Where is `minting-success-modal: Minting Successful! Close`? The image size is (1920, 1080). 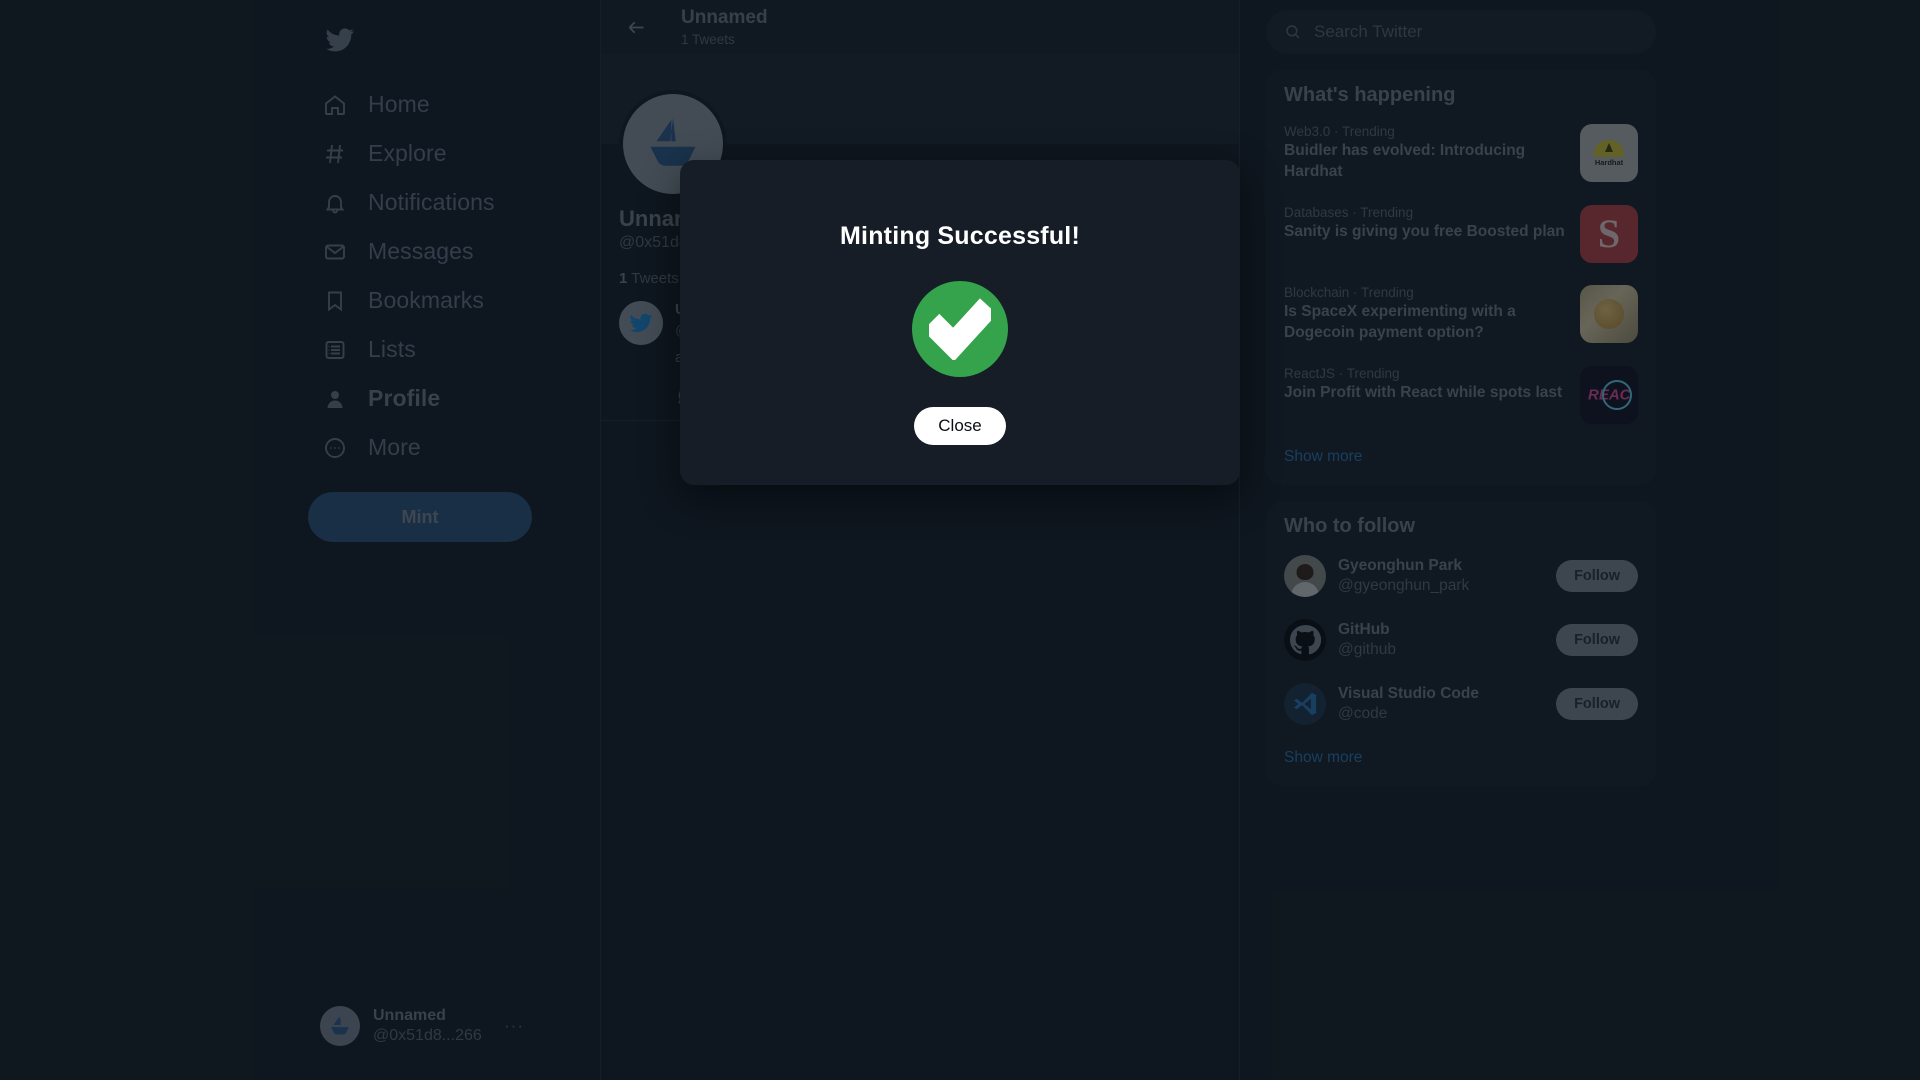 minting-success-modal: Minting Successful! Close is located at coordinates (960, 322).